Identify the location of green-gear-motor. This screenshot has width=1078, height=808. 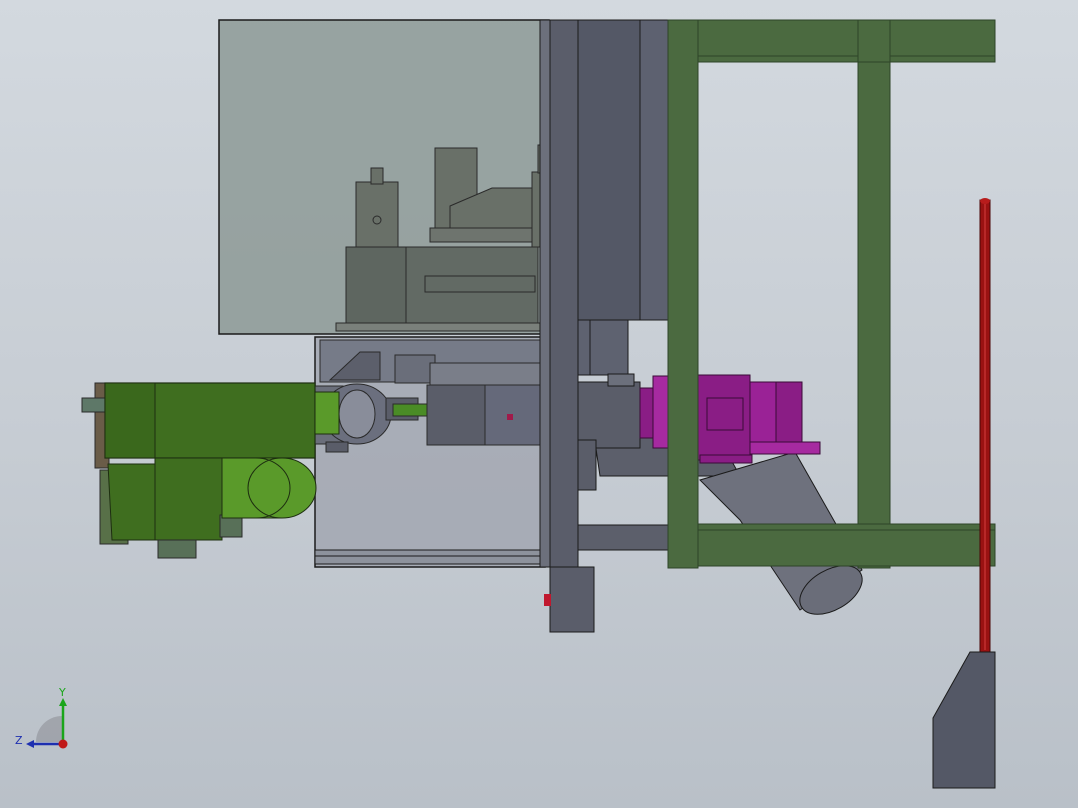
(210, 470).